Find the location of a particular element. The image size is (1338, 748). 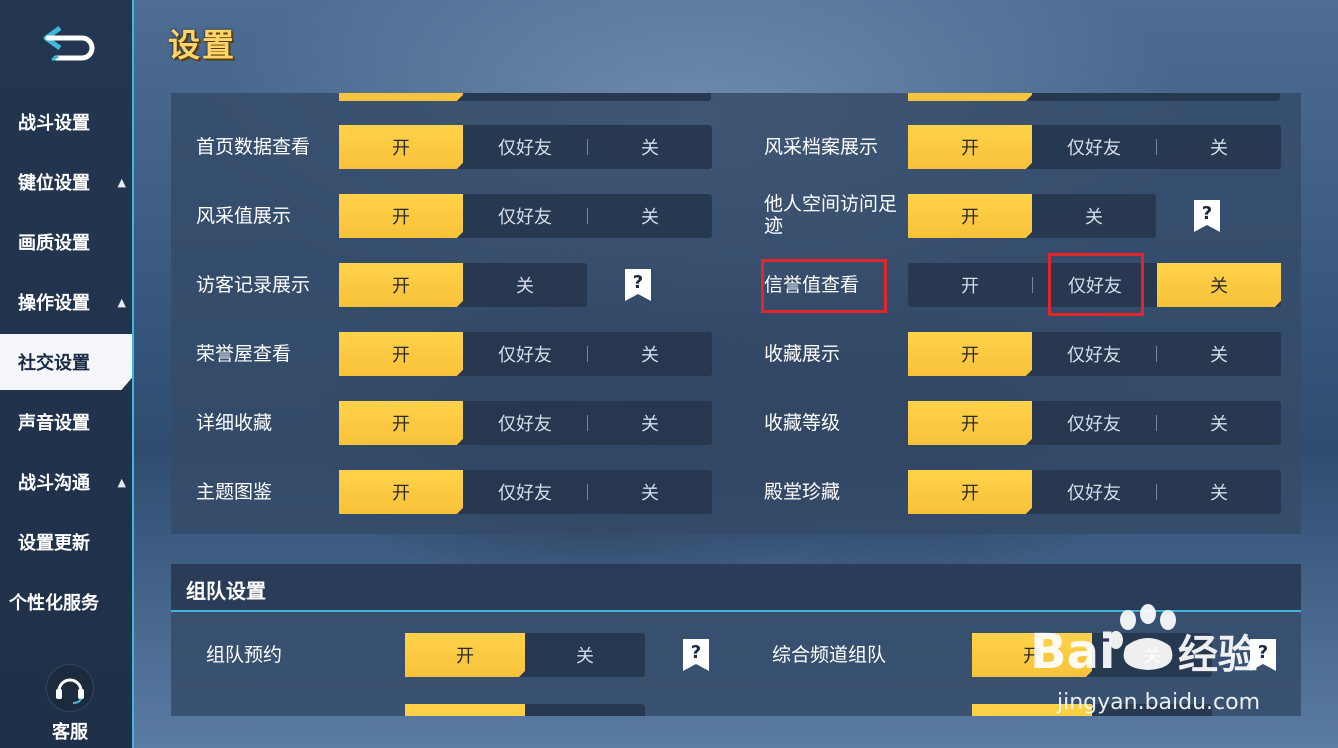

setting-label: 组队预约 is located at coordinates (244, 655).